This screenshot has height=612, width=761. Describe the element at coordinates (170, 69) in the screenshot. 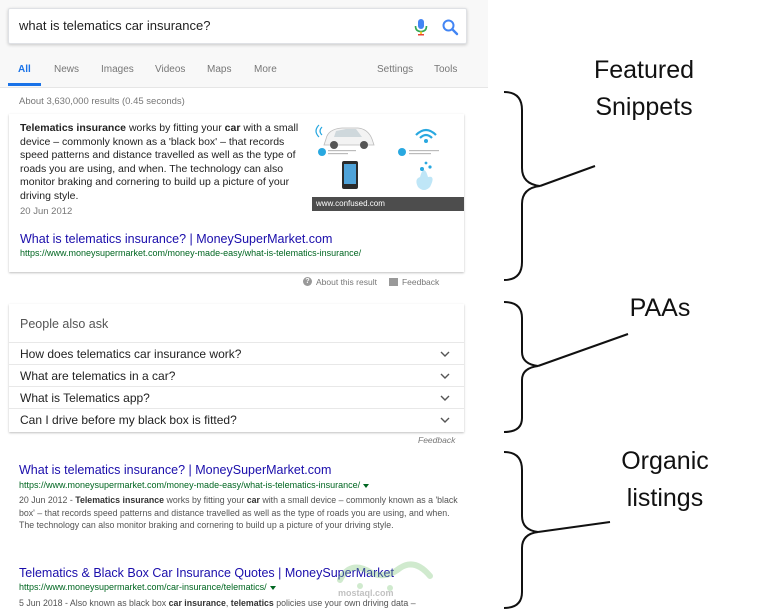

I see `tab-videos: Videos` at that location.